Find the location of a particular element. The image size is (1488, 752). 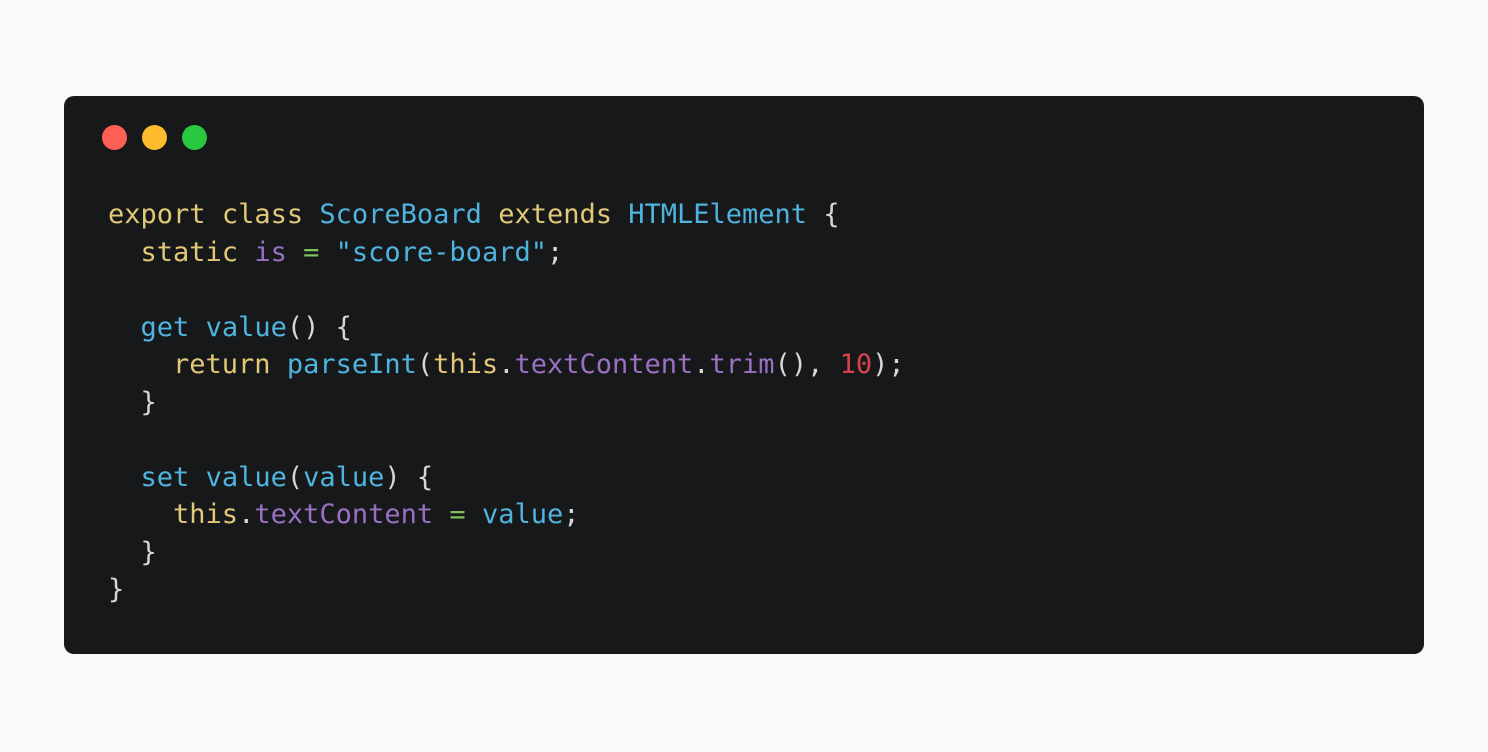

code-token: export is located at coordinates (157, 214).